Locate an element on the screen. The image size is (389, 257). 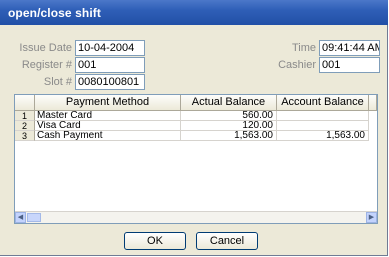
actual-balance-cell: 1,563.00 is located at coordinates (229, 136).